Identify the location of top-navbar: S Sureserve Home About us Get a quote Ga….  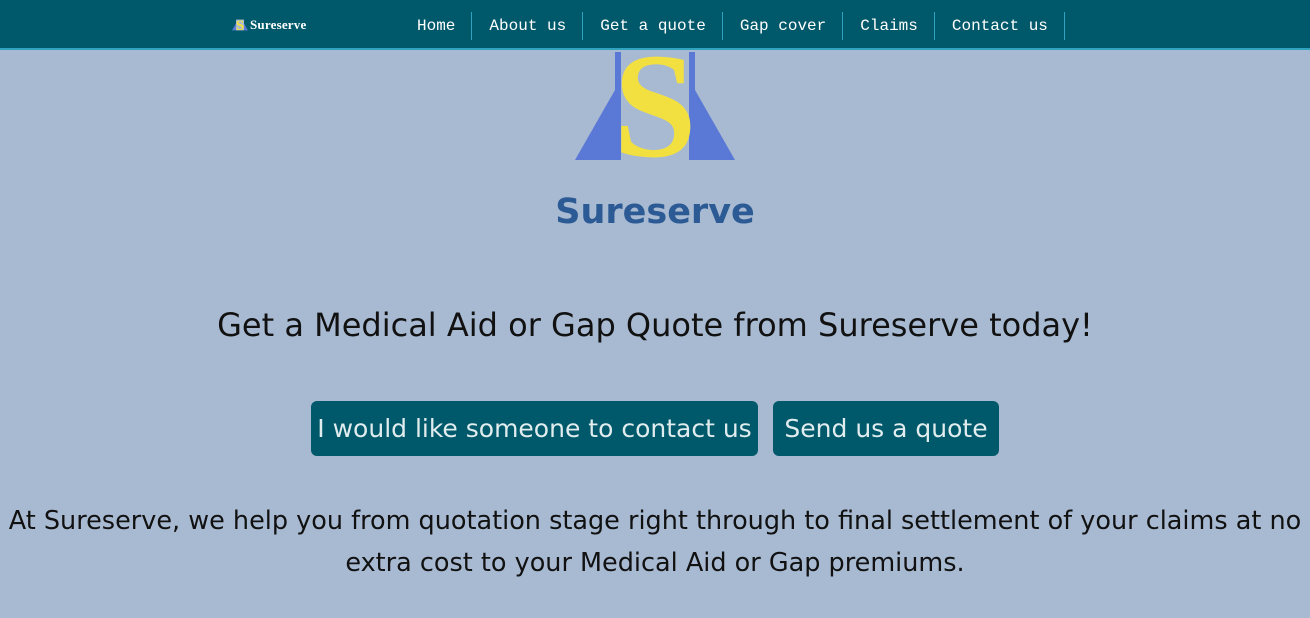
(655, 25).